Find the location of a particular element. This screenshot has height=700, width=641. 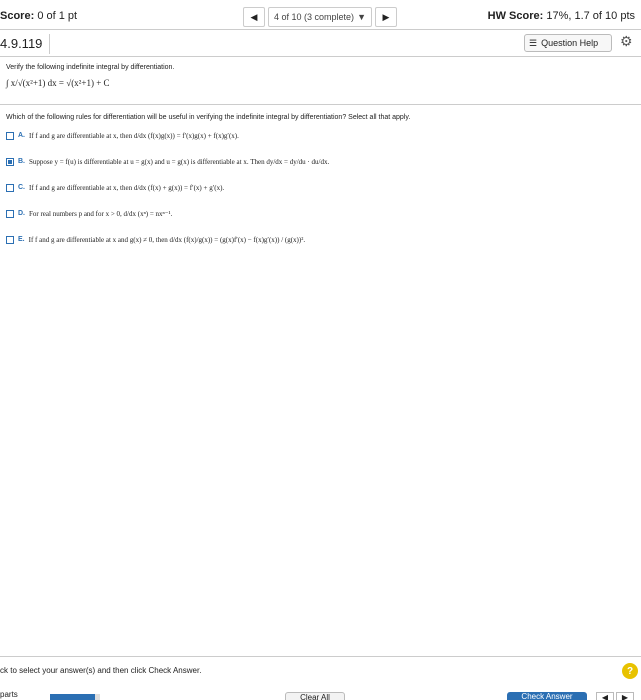

list-icon: ☰ is located at coordinates (533, 42).